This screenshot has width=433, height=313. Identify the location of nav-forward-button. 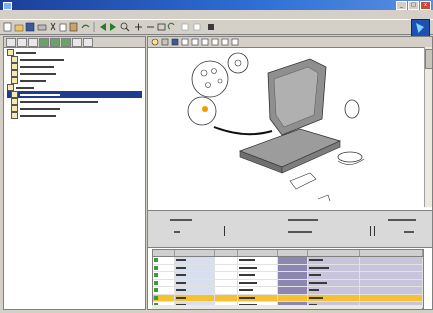
(33, 42).